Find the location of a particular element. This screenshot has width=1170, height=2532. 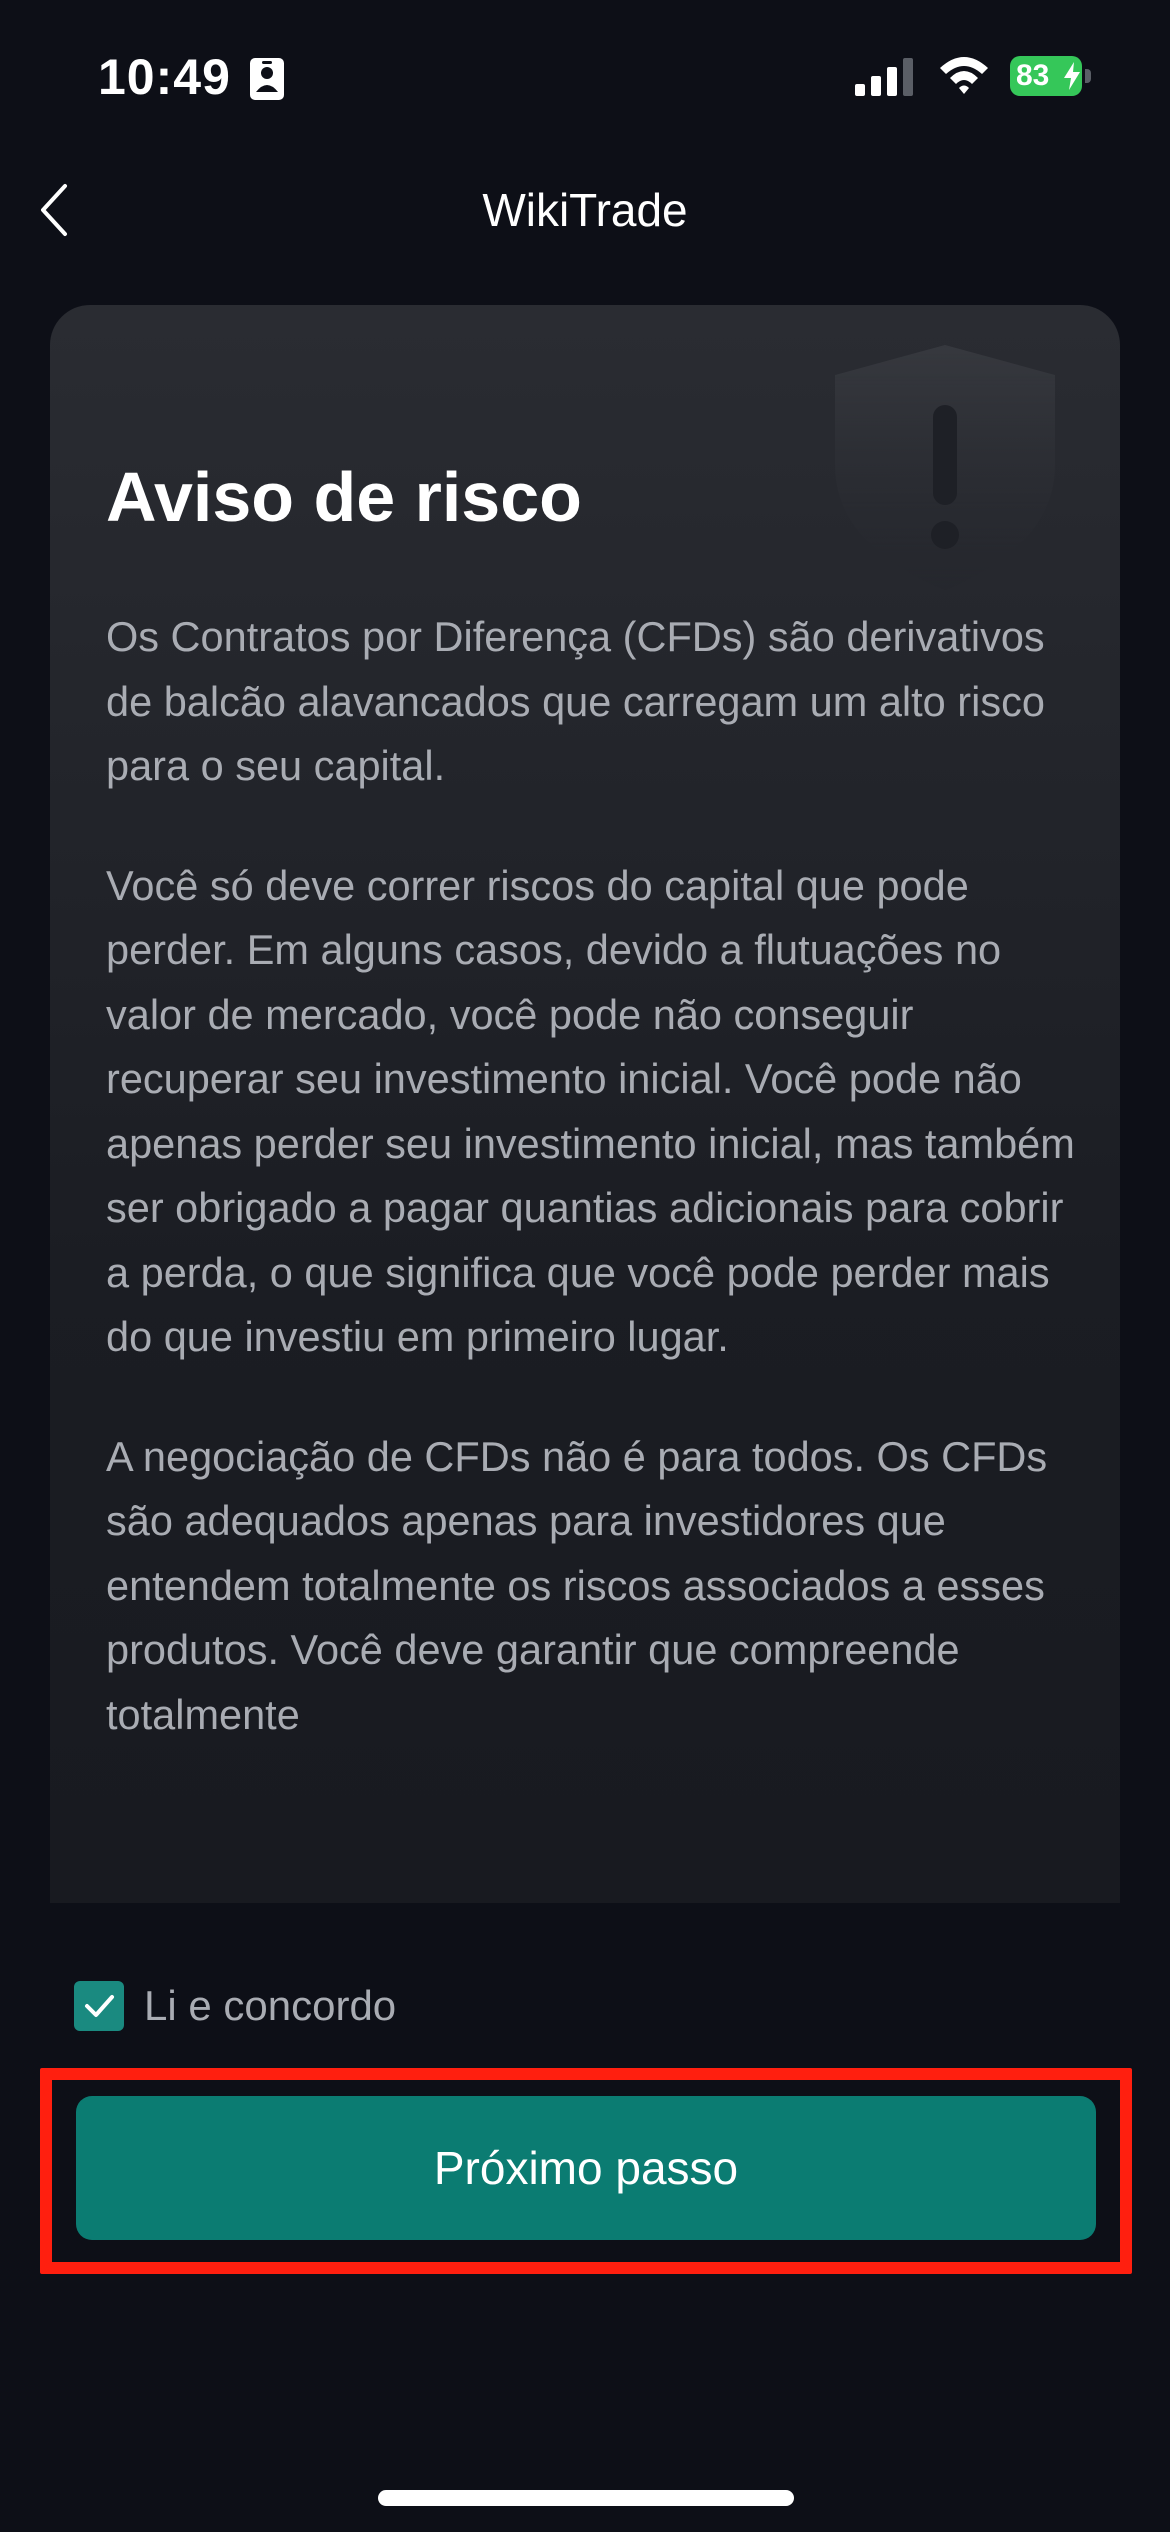

status-bar: 10:49 83 is located at coordinates (585, 75).